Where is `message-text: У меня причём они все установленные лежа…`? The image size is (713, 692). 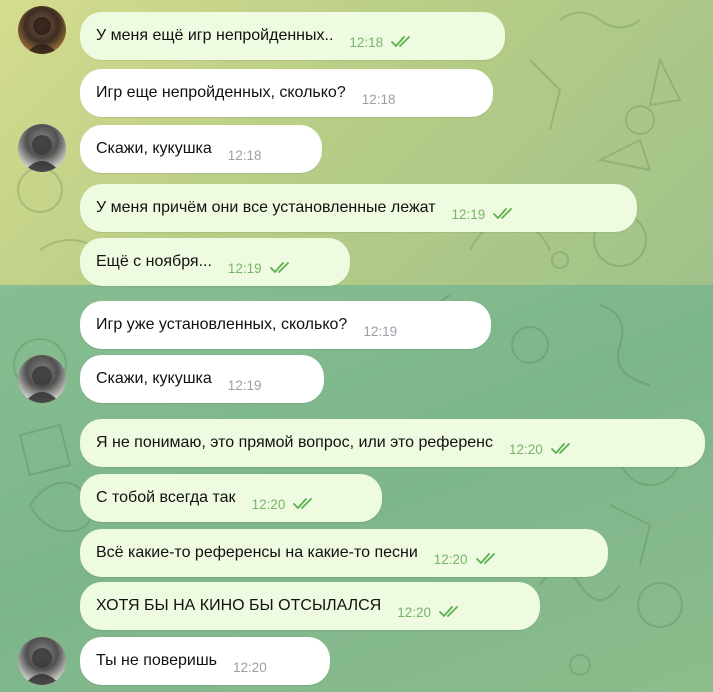
message-text: У меня причём они все установленные лежа… is located at coordinates (266, 207).